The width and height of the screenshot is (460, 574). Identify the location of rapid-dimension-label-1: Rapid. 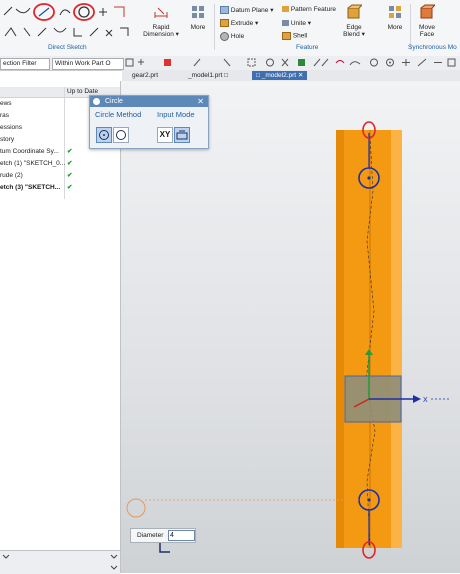
(161, 27).